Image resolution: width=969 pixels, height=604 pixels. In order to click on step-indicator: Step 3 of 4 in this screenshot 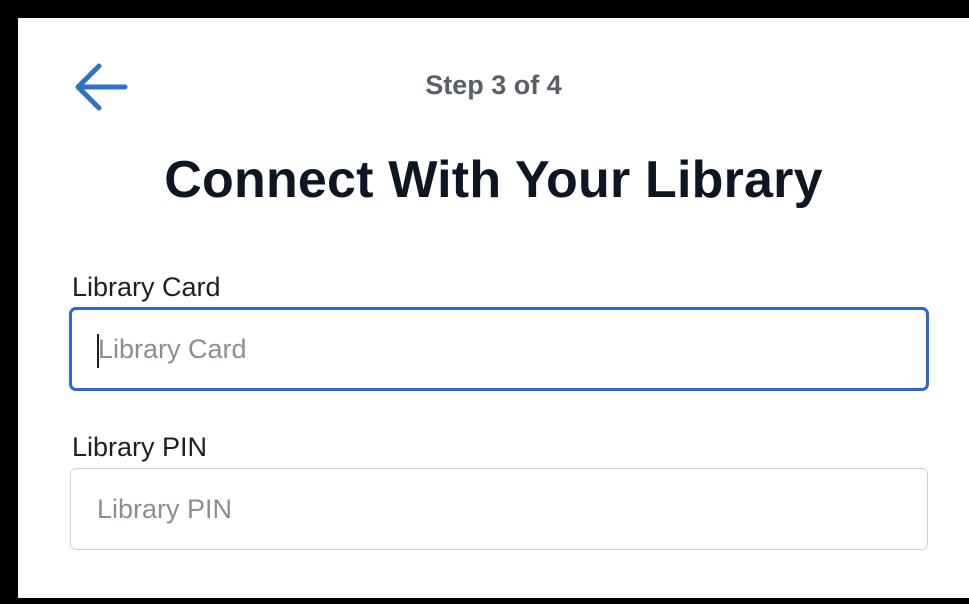, I will do `click(493, 85)`.